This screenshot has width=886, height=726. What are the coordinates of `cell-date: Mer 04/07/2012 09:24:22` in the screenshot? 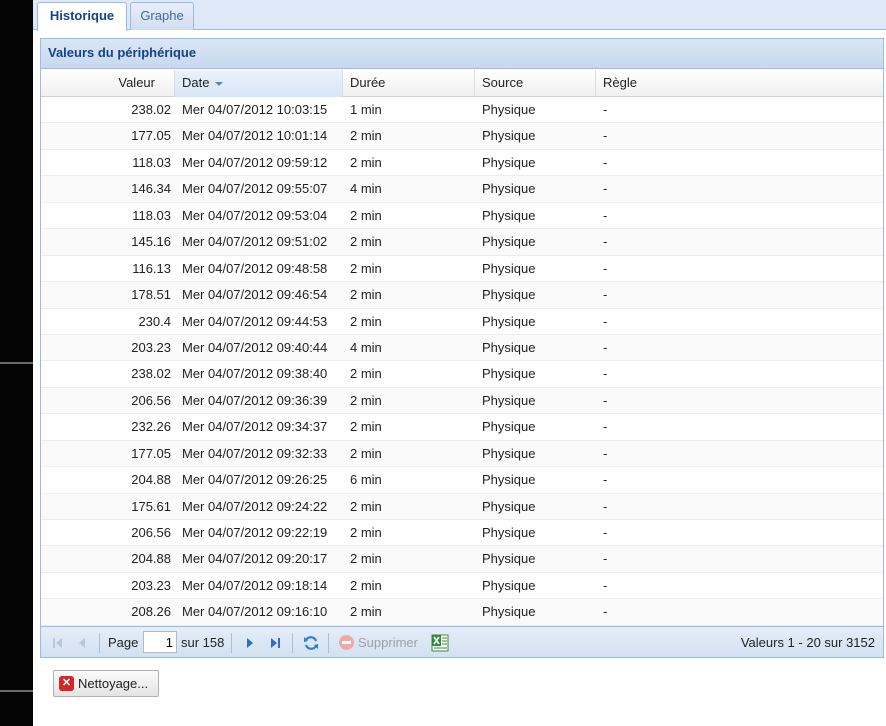 It's located at (255, 506).